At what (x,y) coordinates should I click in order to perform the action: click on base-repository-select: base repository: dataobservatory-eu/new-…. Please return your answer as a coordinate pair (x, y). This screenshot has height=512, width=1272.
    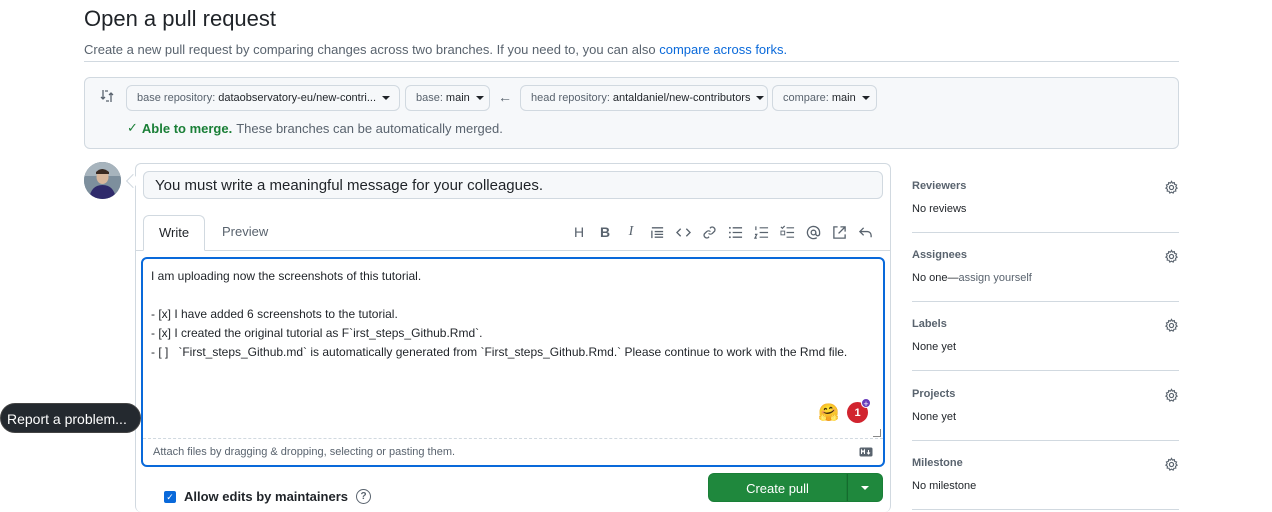
    Looking at the image, I should click on (263, 98).